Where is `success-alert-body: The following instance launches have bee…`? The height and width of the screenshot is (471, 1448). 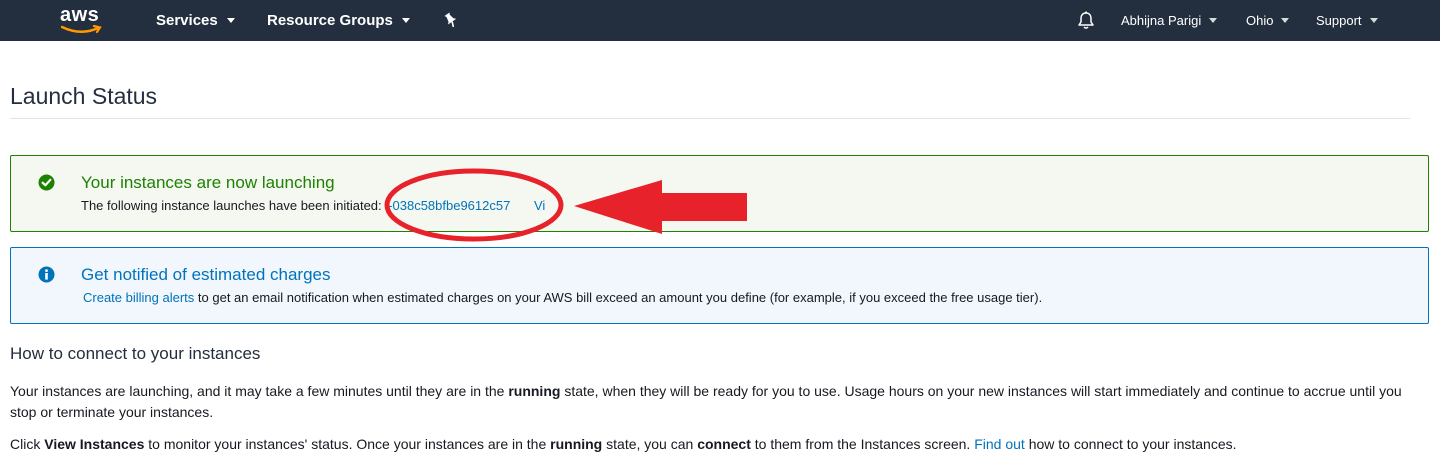
success-alert-body: The following instance launches have bee… is located at coordinates (313, 205).